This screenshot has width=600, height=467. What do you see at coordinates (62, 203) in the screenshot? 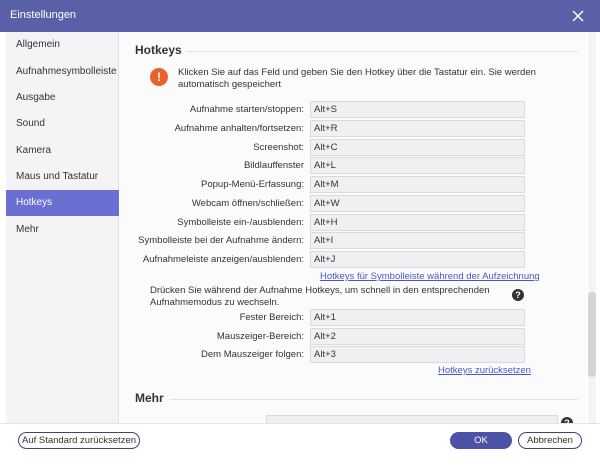
I see `sidebar-item-hotkeys: Hotkeys` at bounding box center [62, 203].